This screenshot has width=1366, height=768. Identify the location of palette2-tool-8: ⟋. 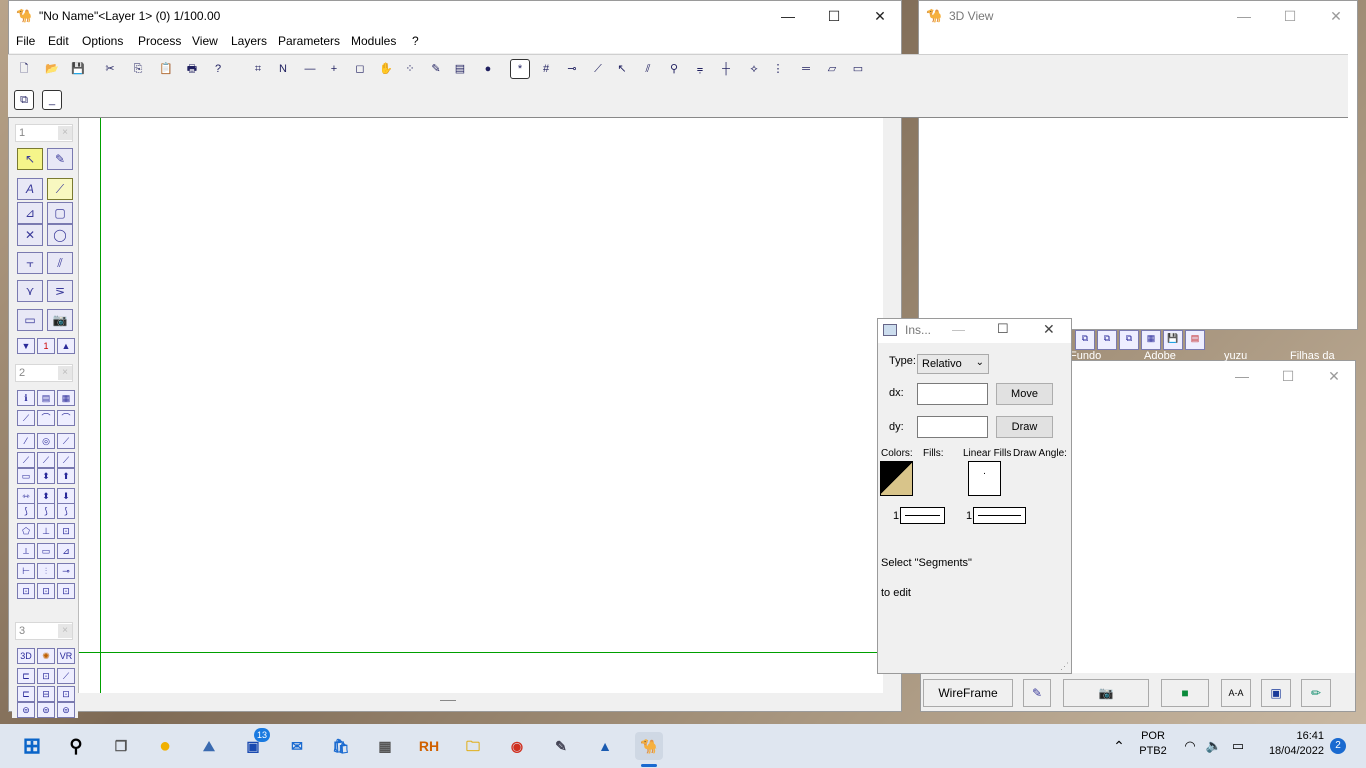
(66, 441).